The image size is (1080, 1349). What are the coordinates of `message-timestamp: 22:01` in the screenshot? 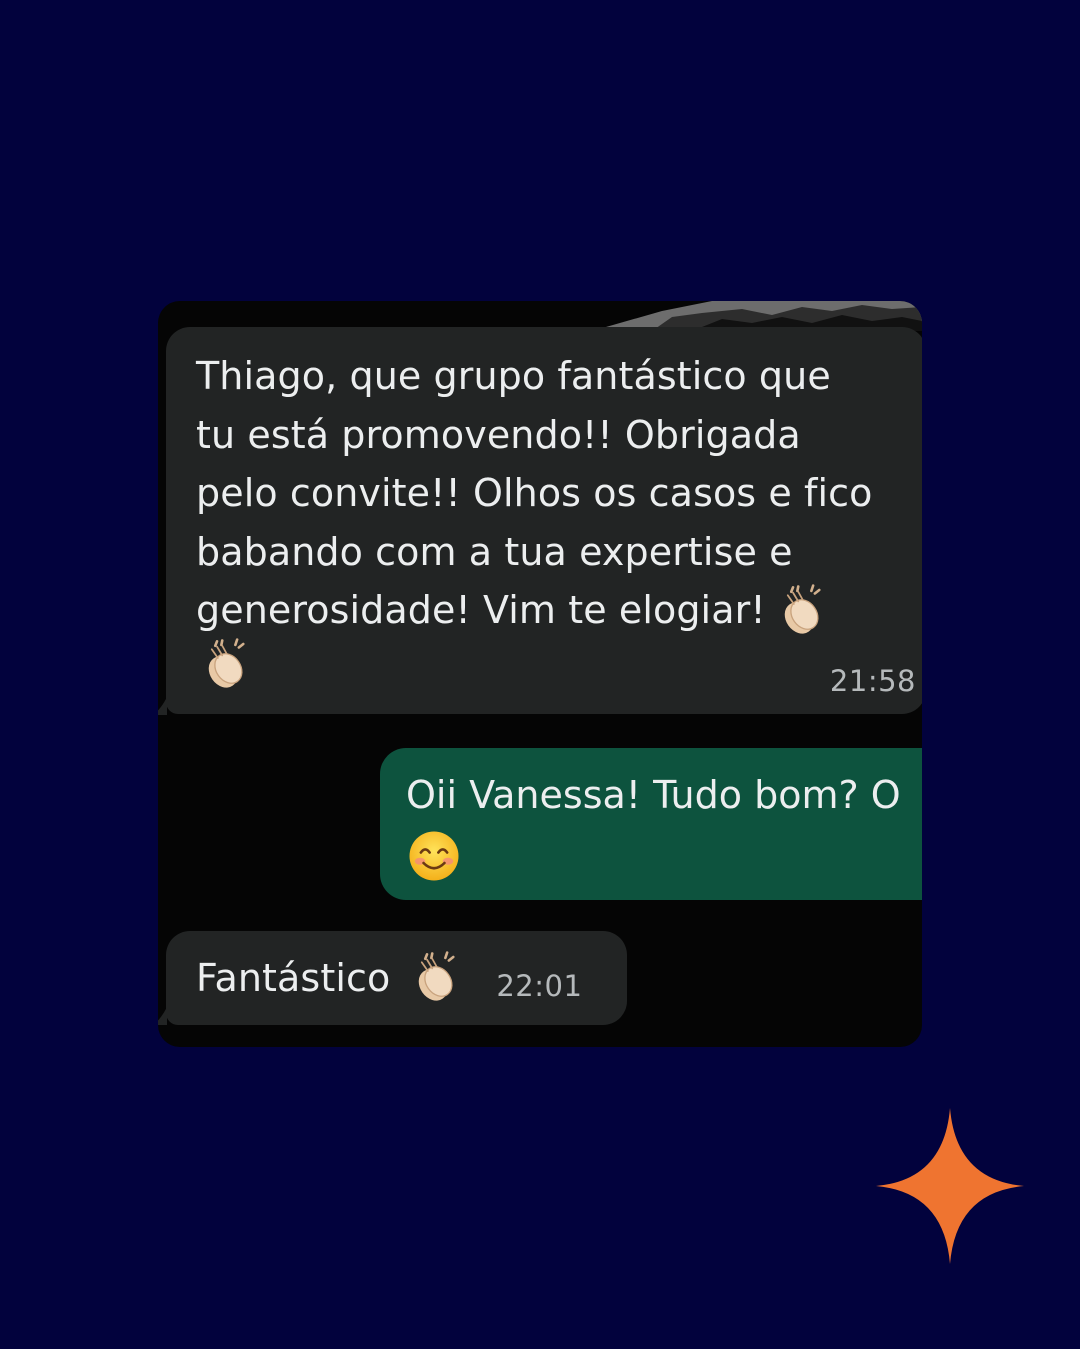 It's located at (539, 986).